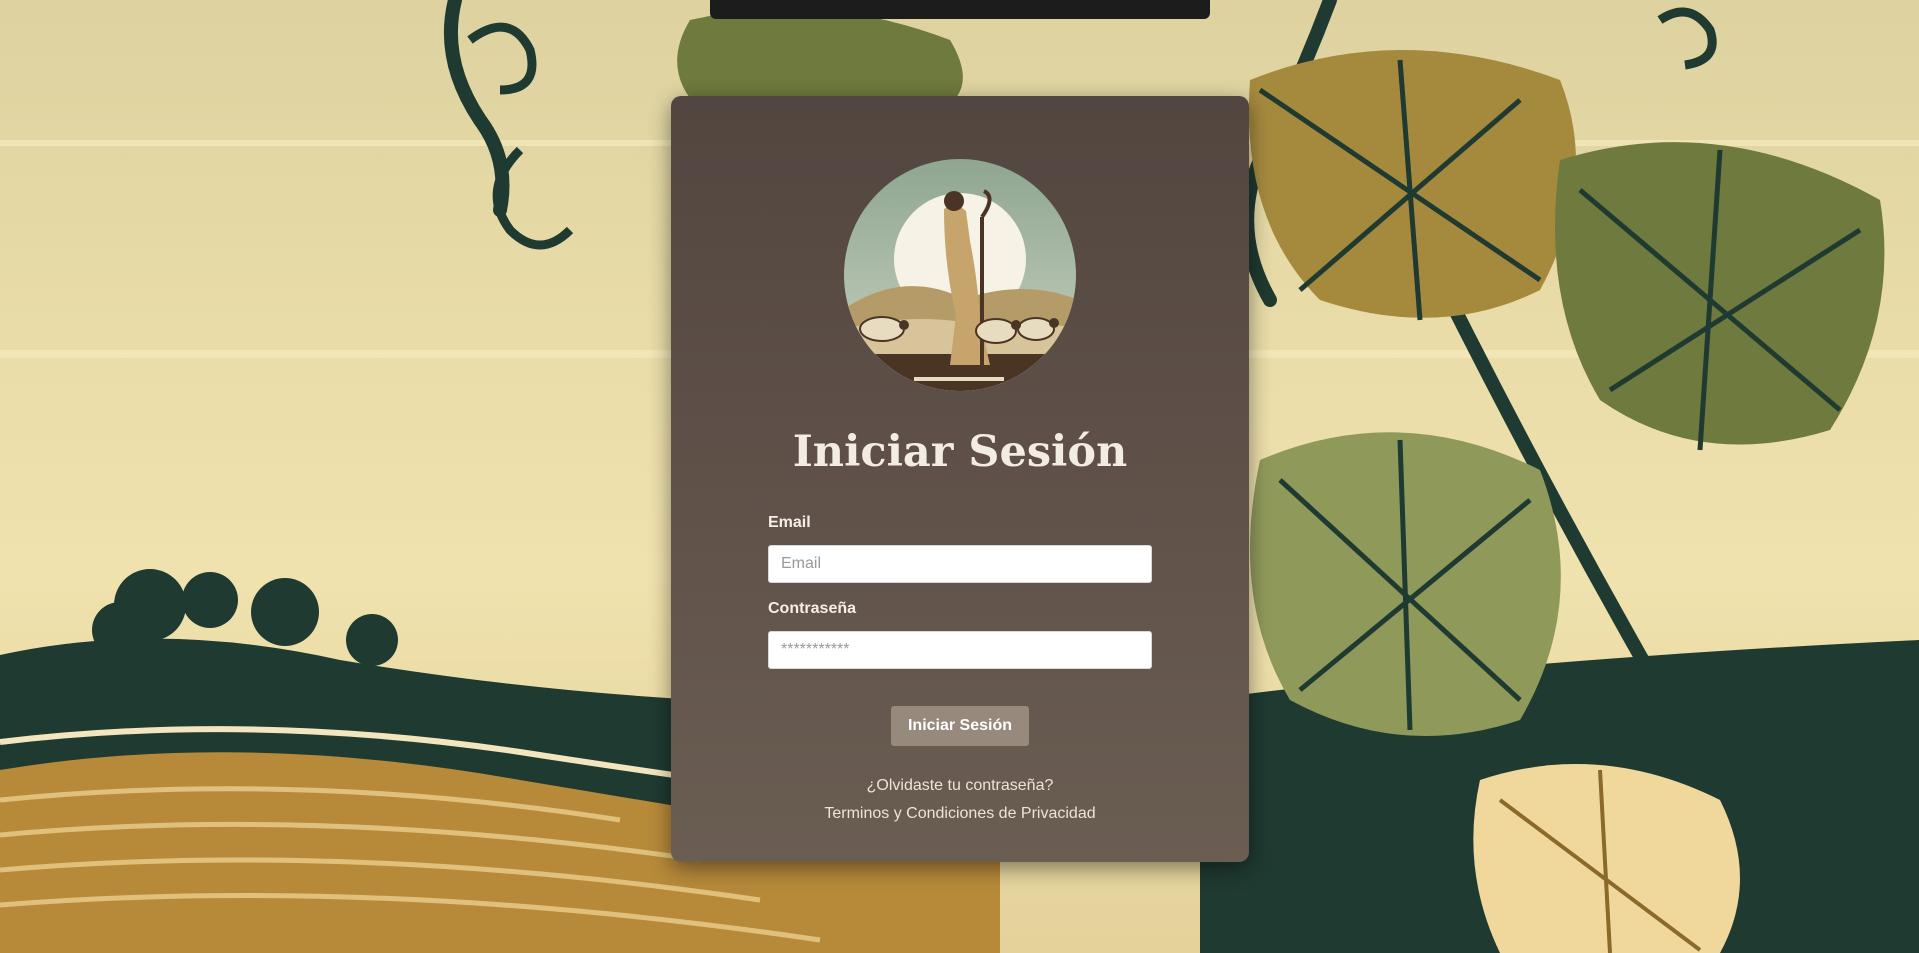 Image resolution: width=1919 pixels, height=953 pixels. Describe the element at coordinates (960, 452) in the screenshot. I see `page-title: Iniciar Sesión` at that location.